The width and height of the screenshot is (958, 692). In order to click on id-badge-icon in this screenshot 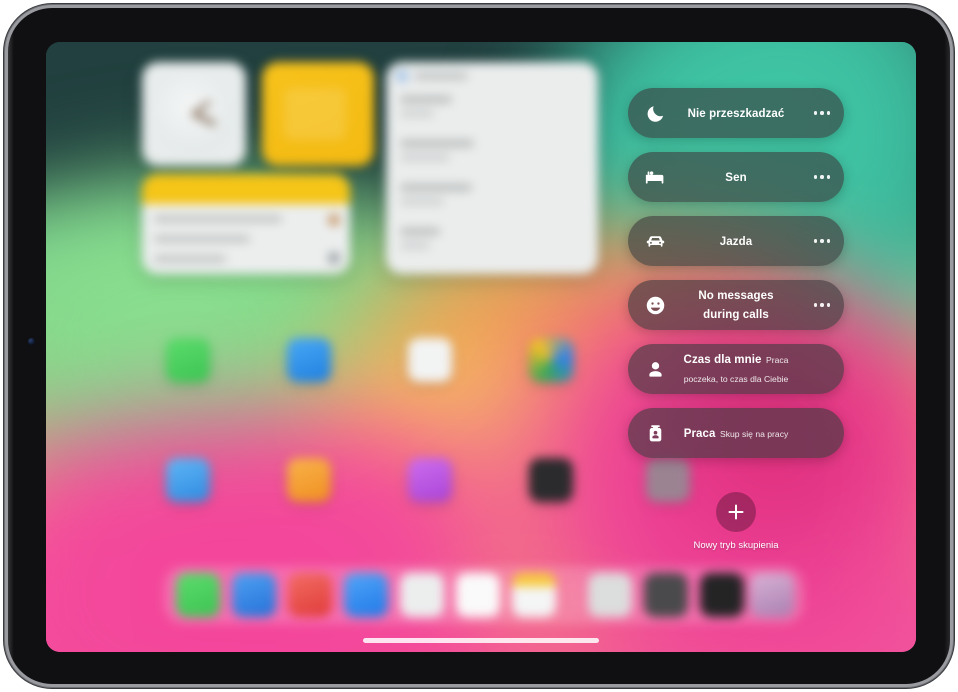, I will do `click(655, 433)`.